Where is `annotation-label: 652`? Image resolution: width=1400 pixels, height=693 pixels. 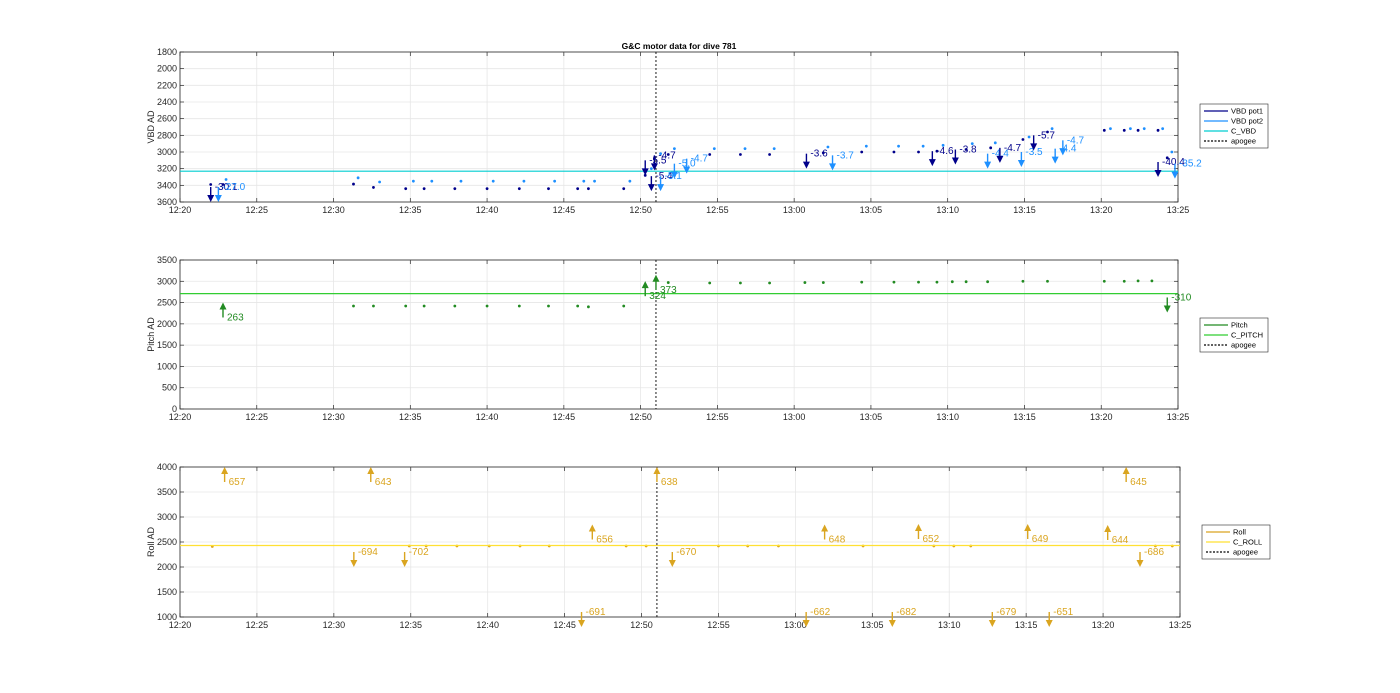 annotation-label: 652 is located at coordinates (930, 539).